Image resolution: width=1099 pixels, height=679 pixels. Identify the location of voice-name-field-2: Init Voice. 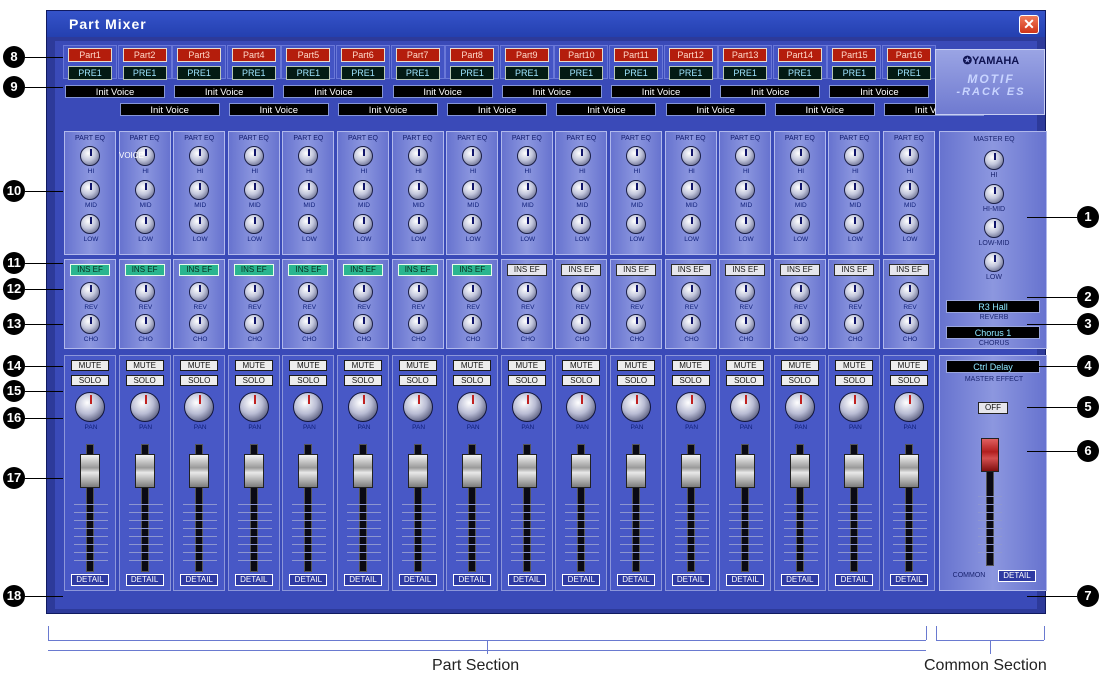
(169, 109).